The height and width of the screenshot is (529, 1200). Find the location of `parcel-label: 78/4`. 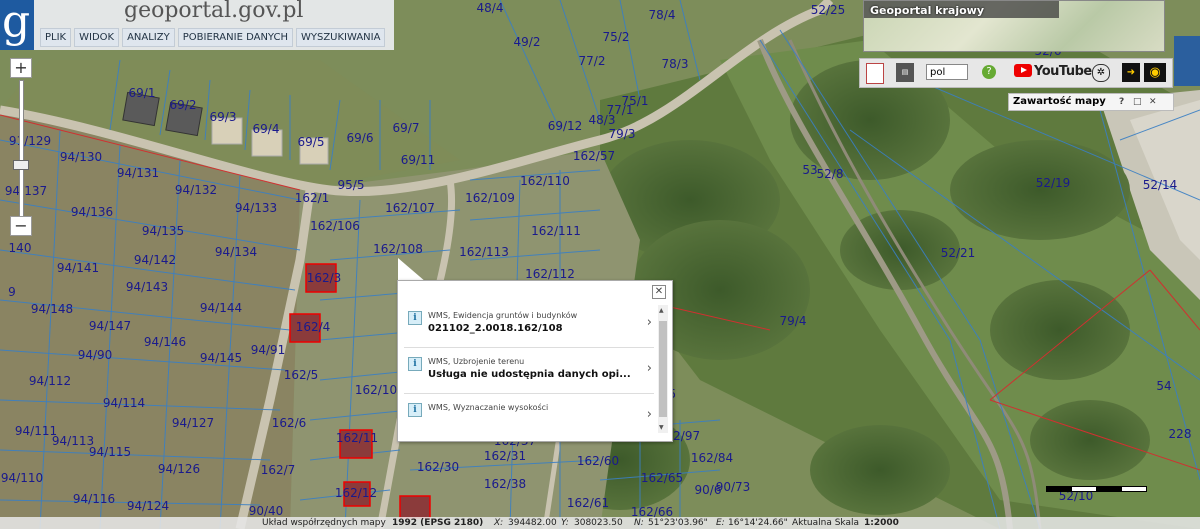

parcel-label: 78/4 is located at coordinates (662, 15).